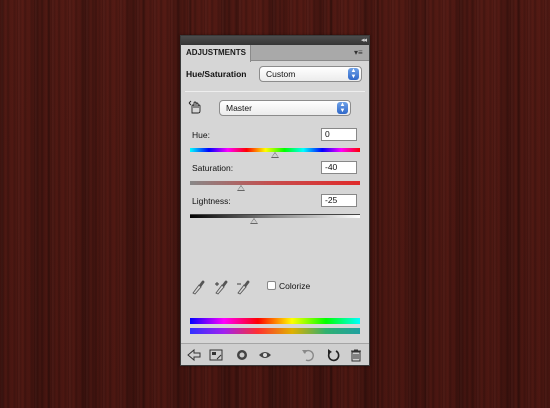 This screenshot has width=550, height=408. What do you see at coordinates (275, 53) in the screenshot?
I see `panel-tabbar: ADJUSTMENTS ▾≡` at bounding box center [275, 53].